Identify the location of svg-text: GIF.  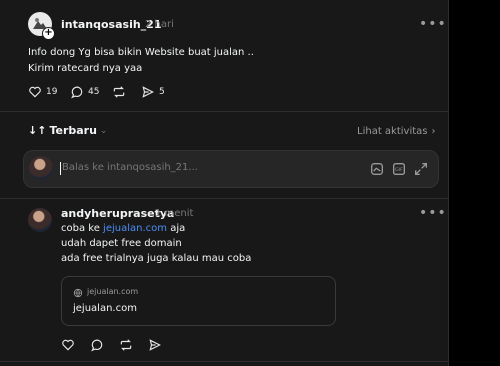
(399, 170).